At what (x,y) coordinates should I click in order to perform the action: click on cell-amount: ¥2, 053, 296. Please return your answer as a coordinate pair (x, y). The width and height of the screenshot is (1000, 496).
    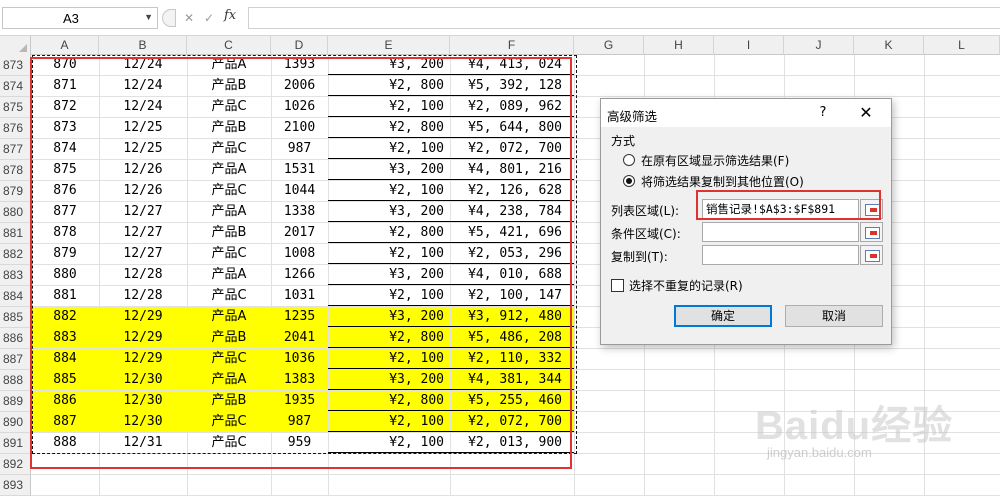
    Looking at the image, I should click on (510, 254).